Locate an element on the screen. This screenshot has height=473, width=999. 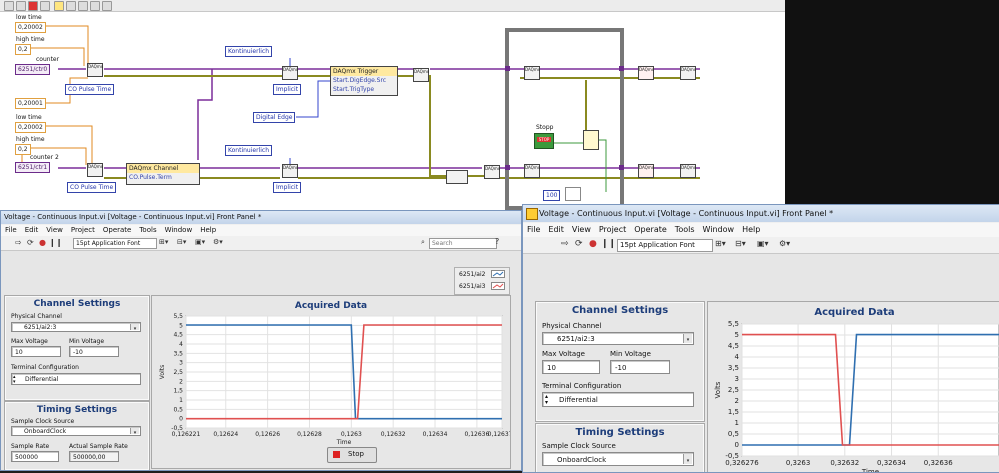
counter-channel-constant: 6251/ctr0 is located at coordinates (33, 69).